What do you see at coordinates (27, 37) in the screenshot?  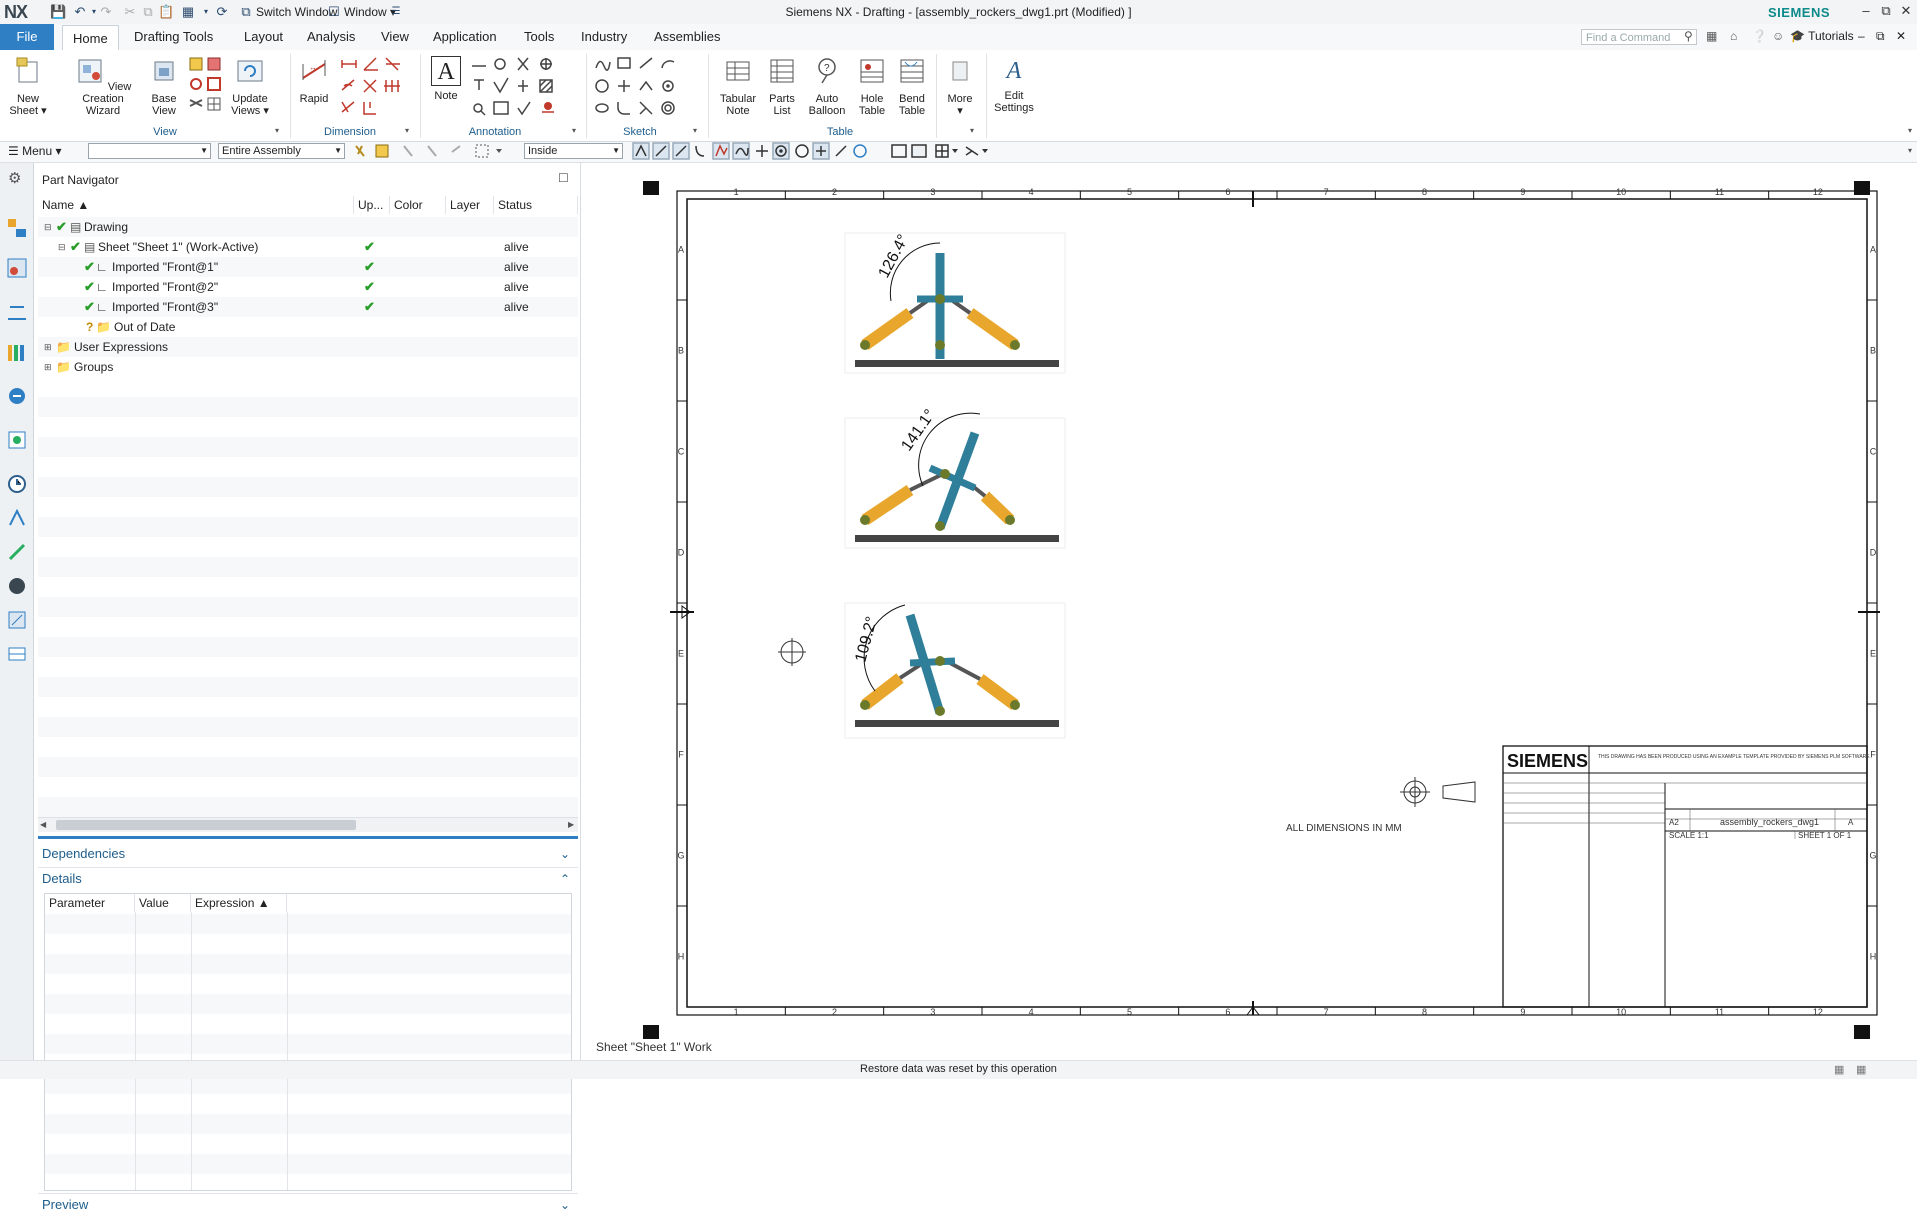 I see `tab-file: File` at bounding box center [27, 37].